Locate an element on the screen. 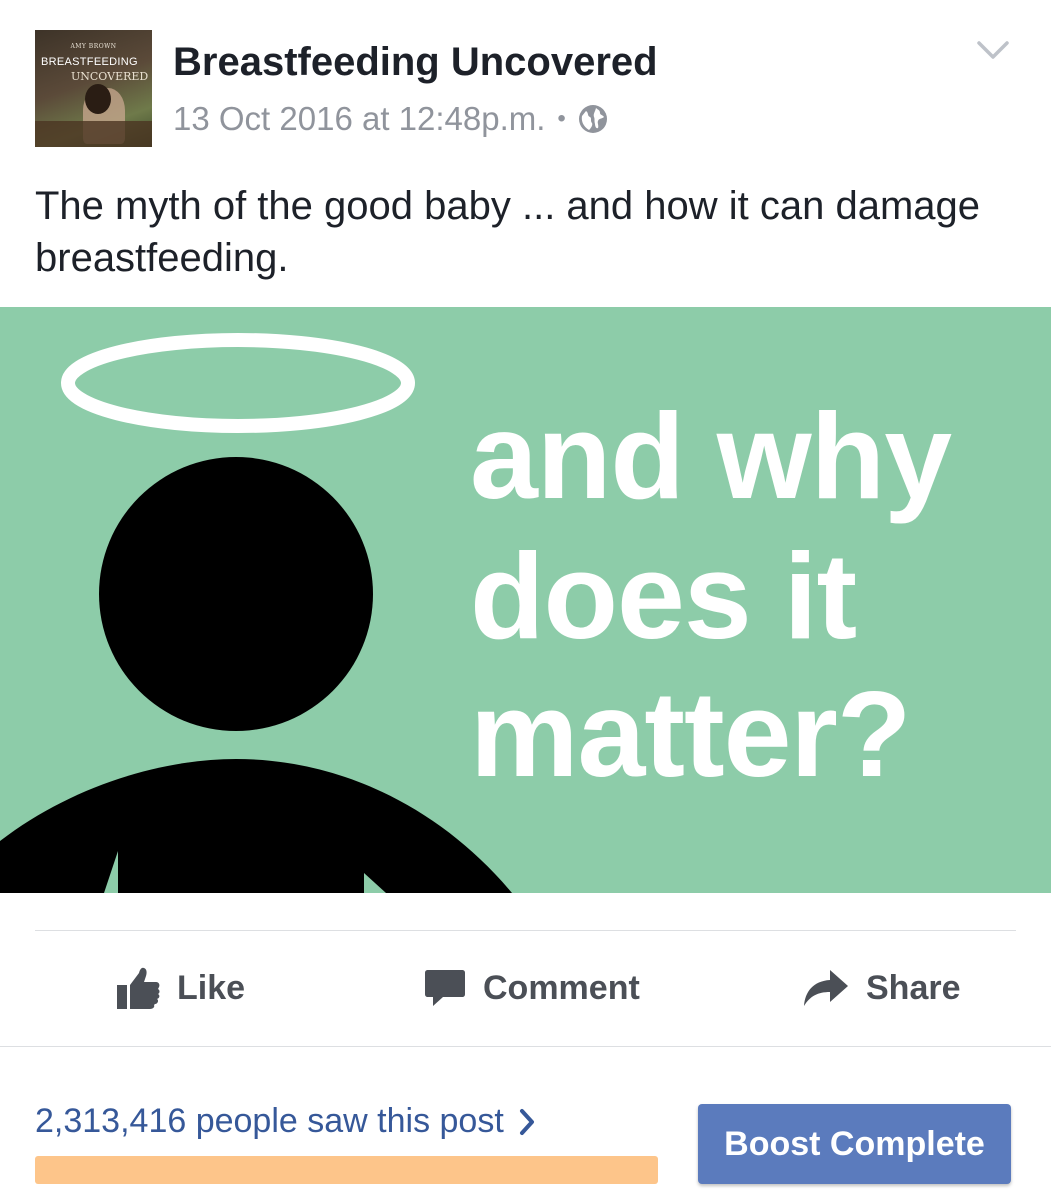 The width and height of the screenshot is (1051, 1200). boost-complete-button: Boost Complete is located at coordinates (854, 1144).